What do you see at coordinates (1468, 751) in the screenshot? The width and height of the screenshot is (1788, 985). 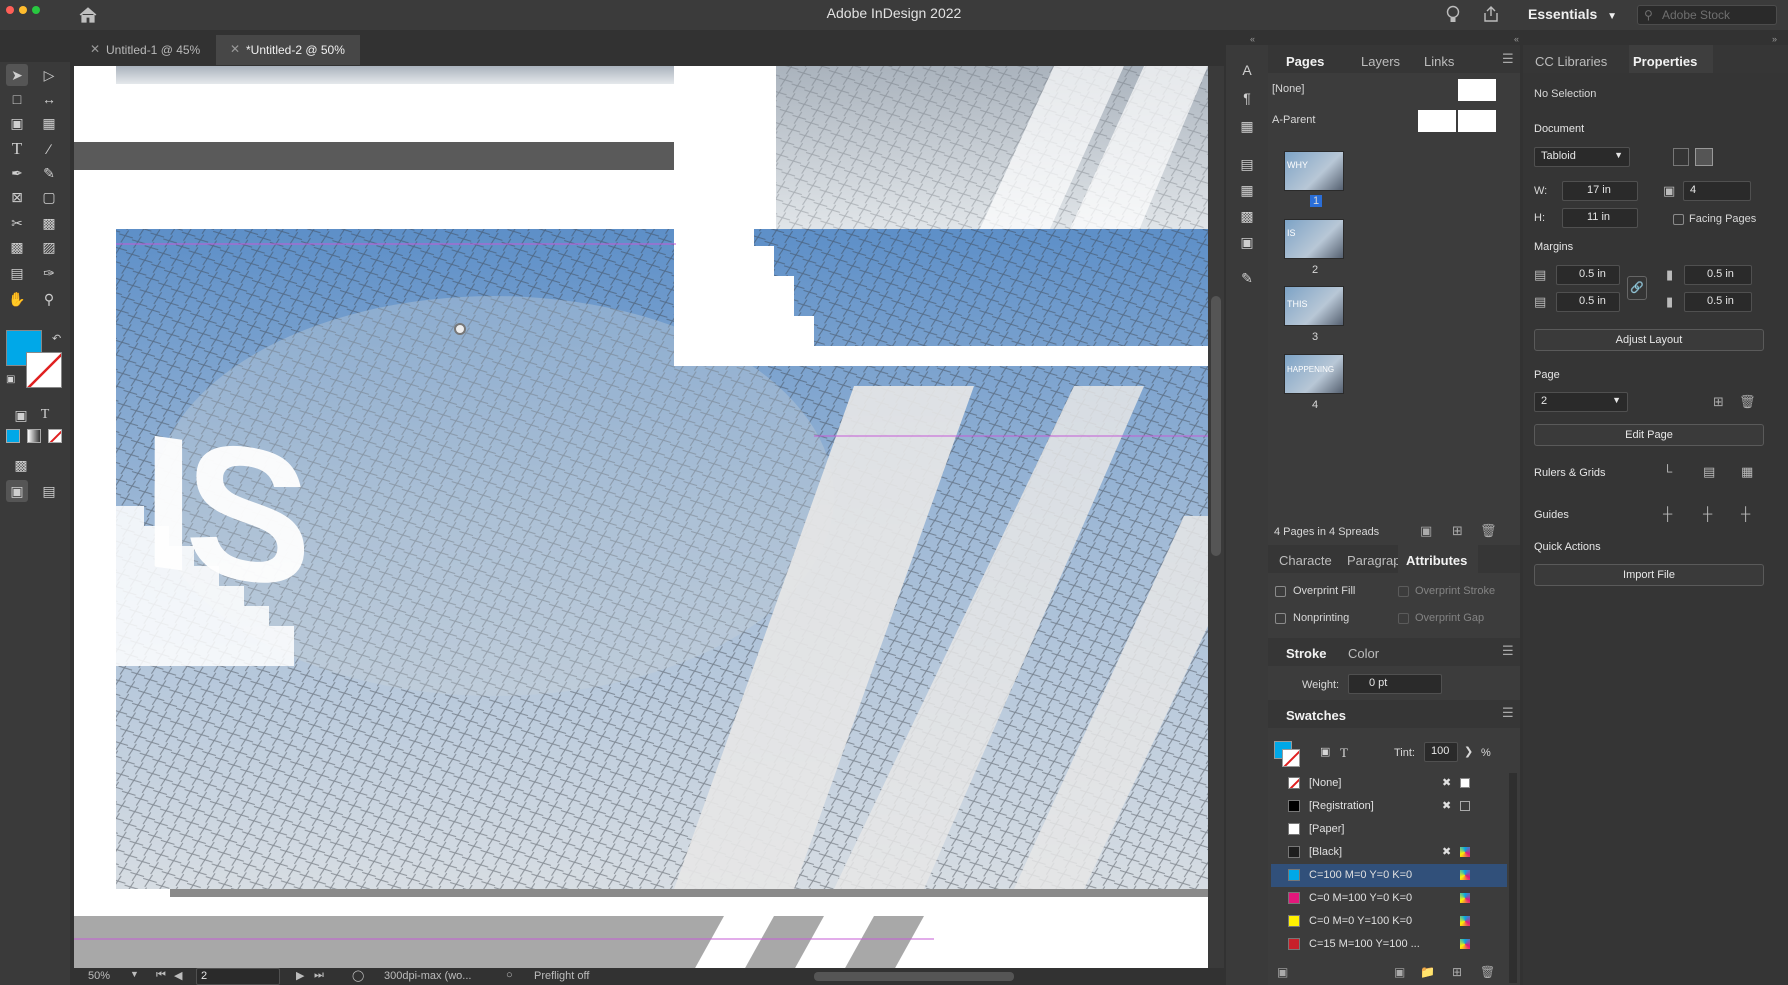 I see `chevron-right-icon: ❯` at bounding box center [1468, 751].